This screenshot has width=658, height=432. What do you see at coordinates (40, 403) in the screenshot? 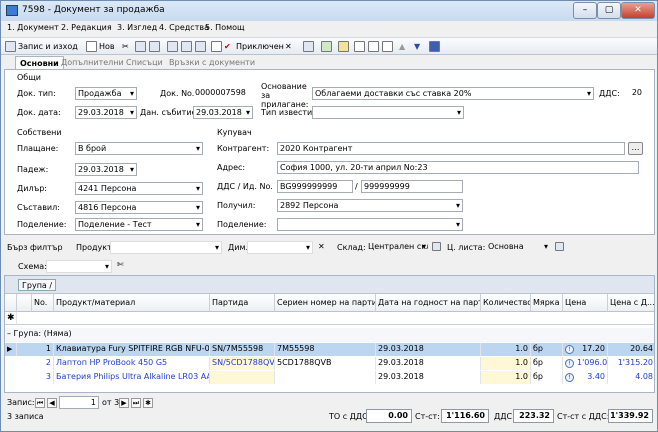
I see `first-record-button: ⏮` at bounding box center [40, 403].